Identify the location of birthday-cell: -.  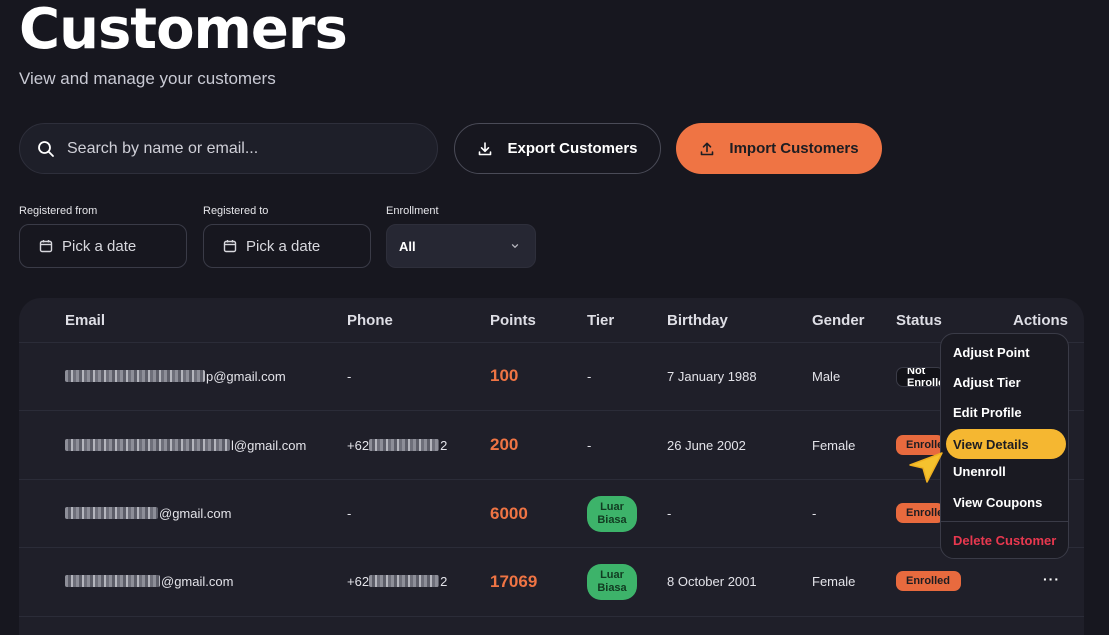
(669, 513).